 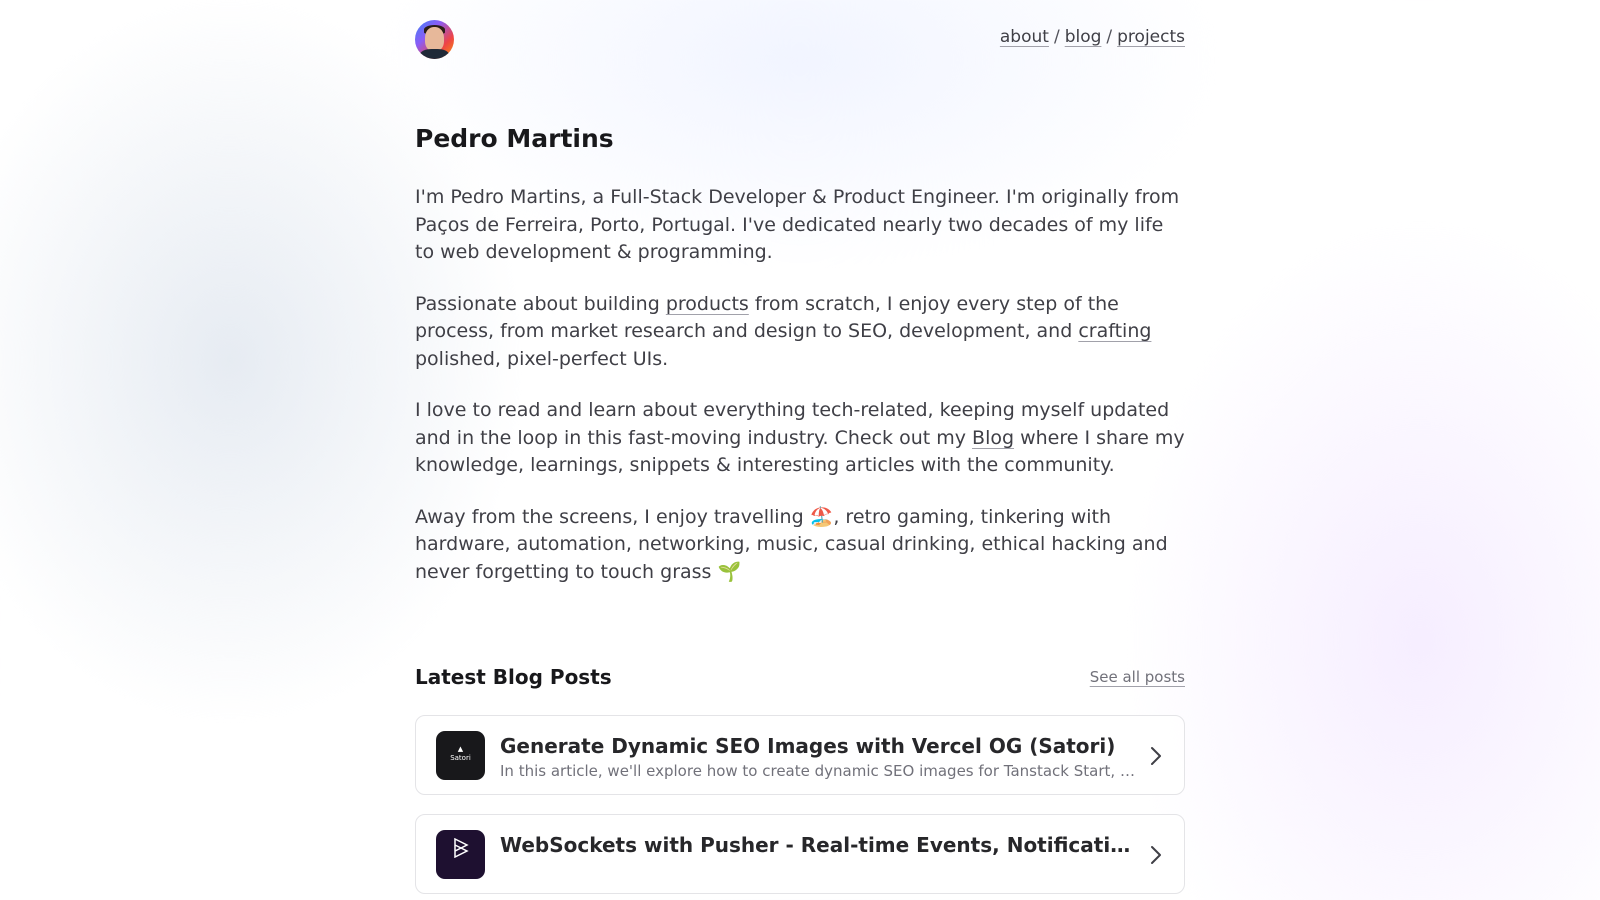 I want to click on pusher-logo-icon, so click(x=461, y=848).